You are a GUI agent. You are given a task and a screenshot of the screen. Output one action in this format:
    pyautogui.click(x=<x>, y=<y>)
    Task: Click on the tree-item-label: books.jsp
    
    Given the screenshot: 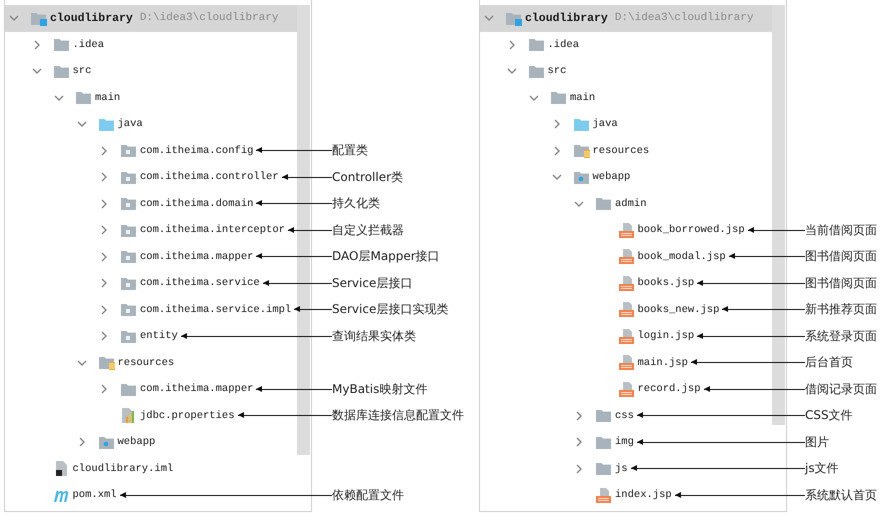 What is the action you would take?
    pyautogui.click(x=666, y=283)
    